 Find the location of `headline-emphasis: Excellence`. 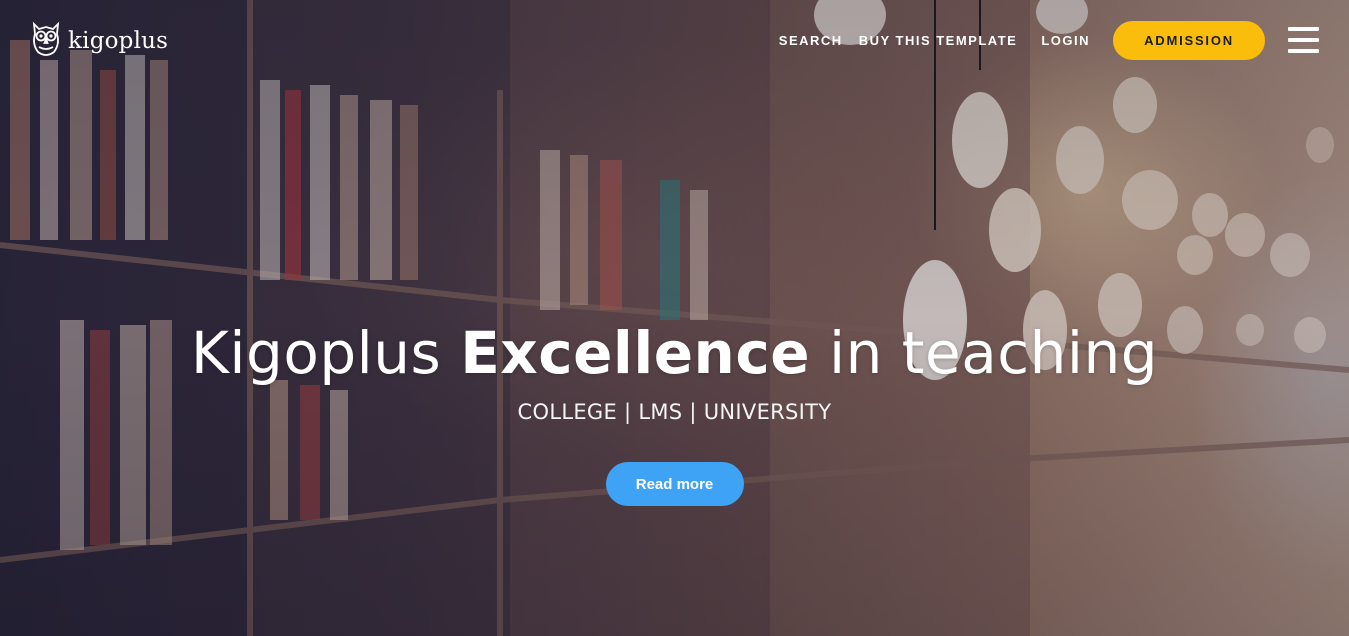

headline-emphasis: Excellence is located at coordinates (635, 353).